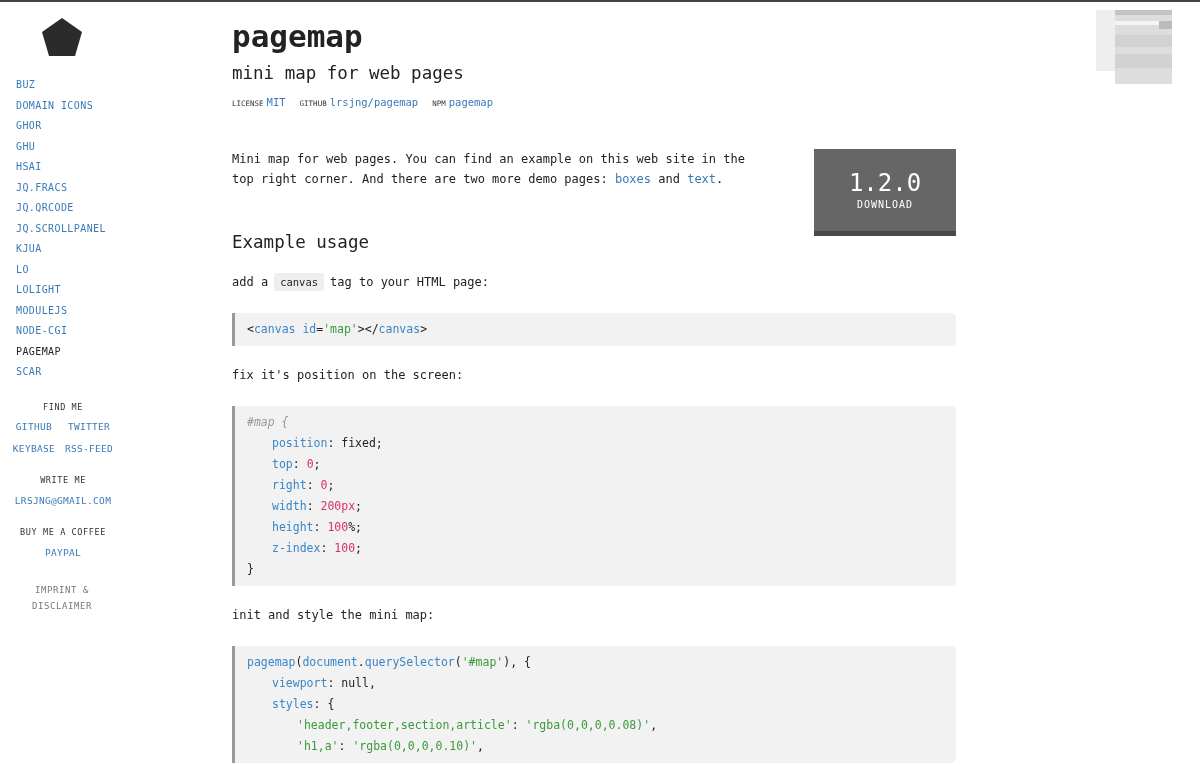 This screenshot has height=765, width=1200. What do you see at coordinates (116, 351) in the screenshot?
I see `project-link: PAGEMAP` at bounding box center [116, 351].